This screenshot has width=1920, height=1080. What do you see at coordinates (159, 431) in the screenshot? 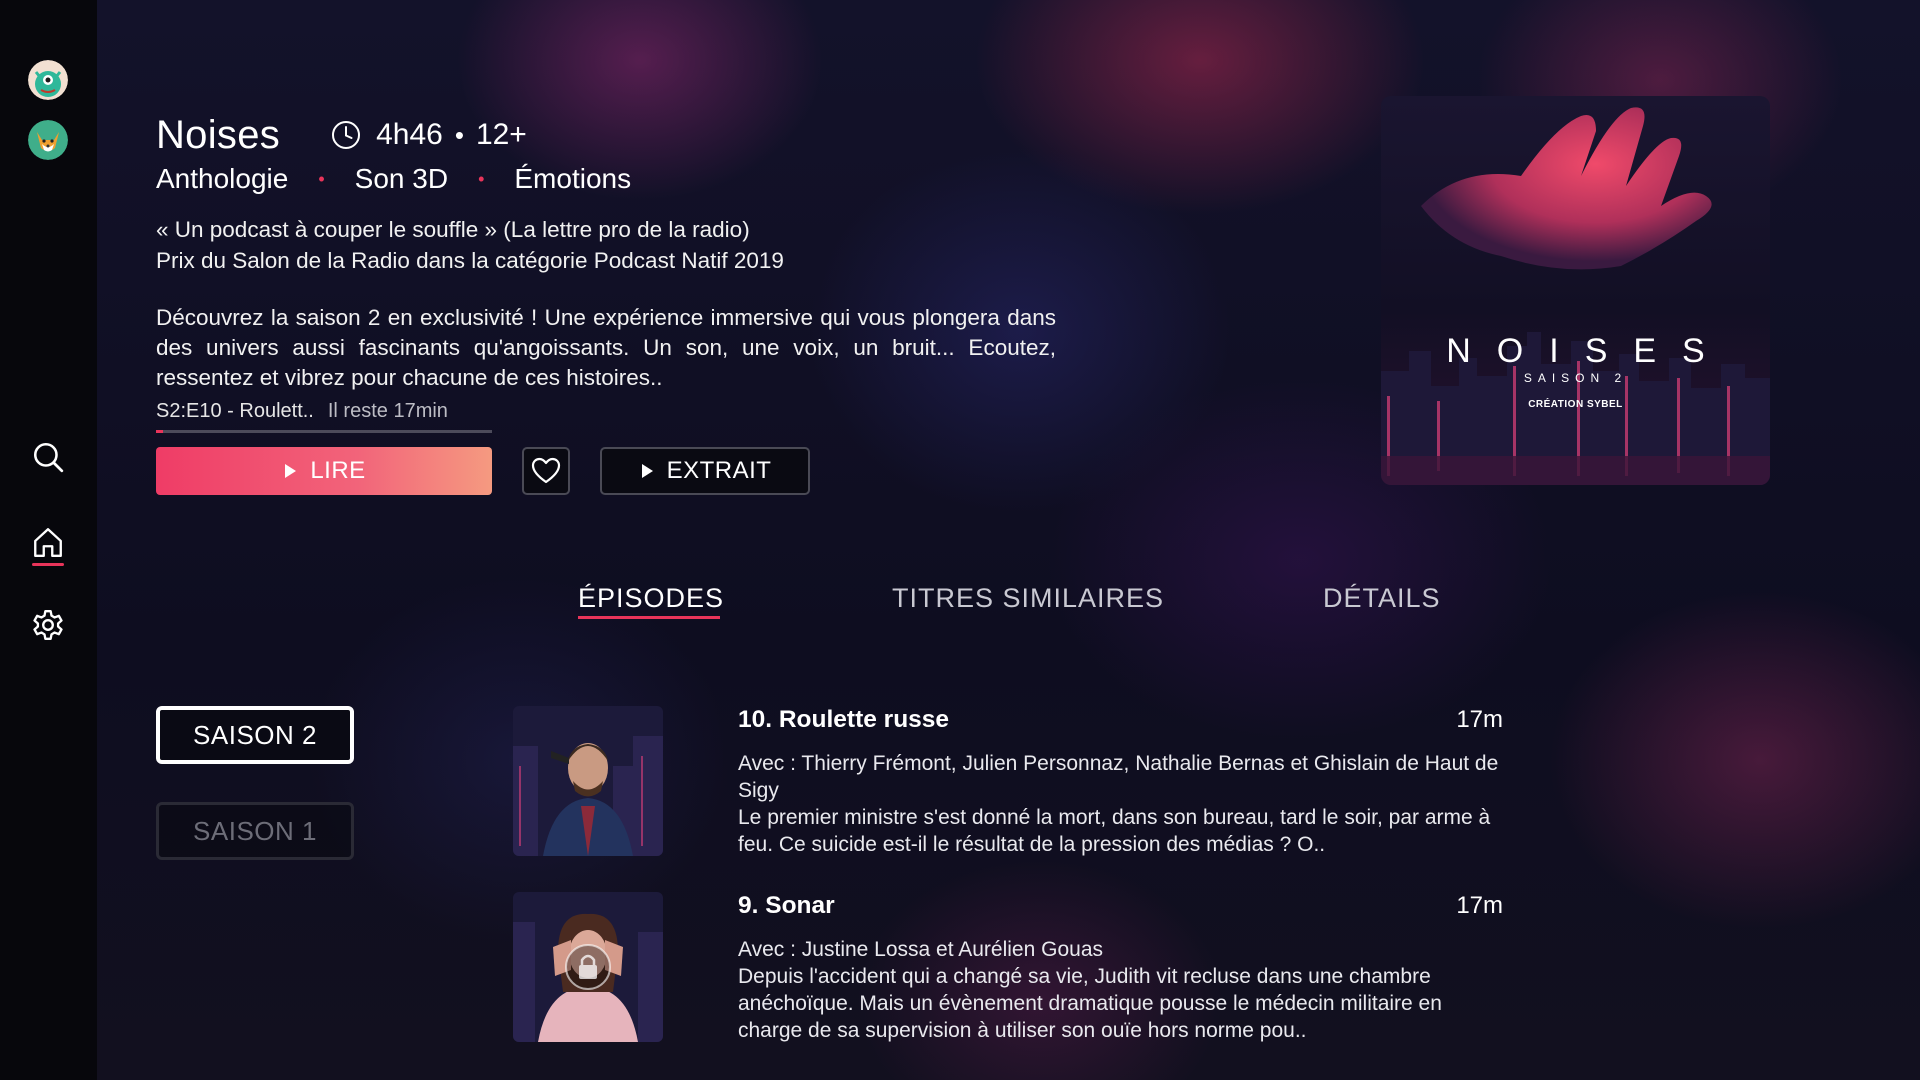
I see `progress-fill` at bounding box center [159, 431].